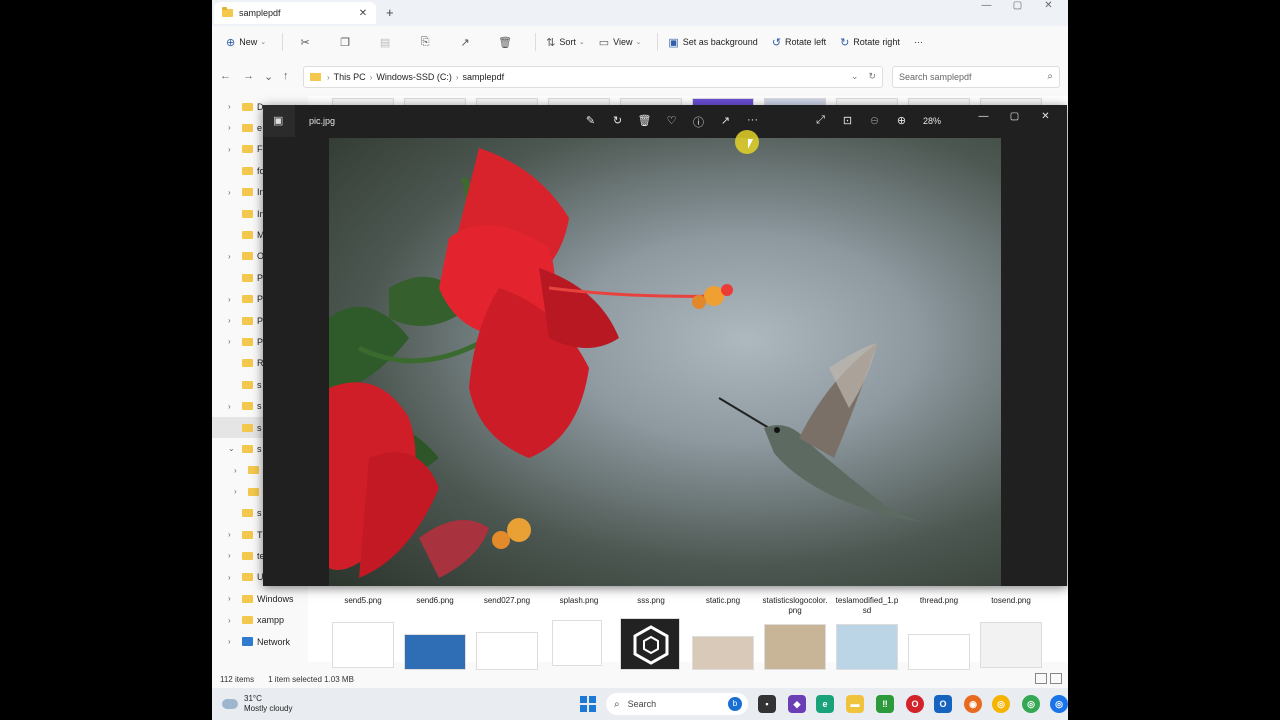  What do you see at coordinates (390, 12) in the screenshot?
I see `new-tab-button: +` at bounding box center [390, 12].